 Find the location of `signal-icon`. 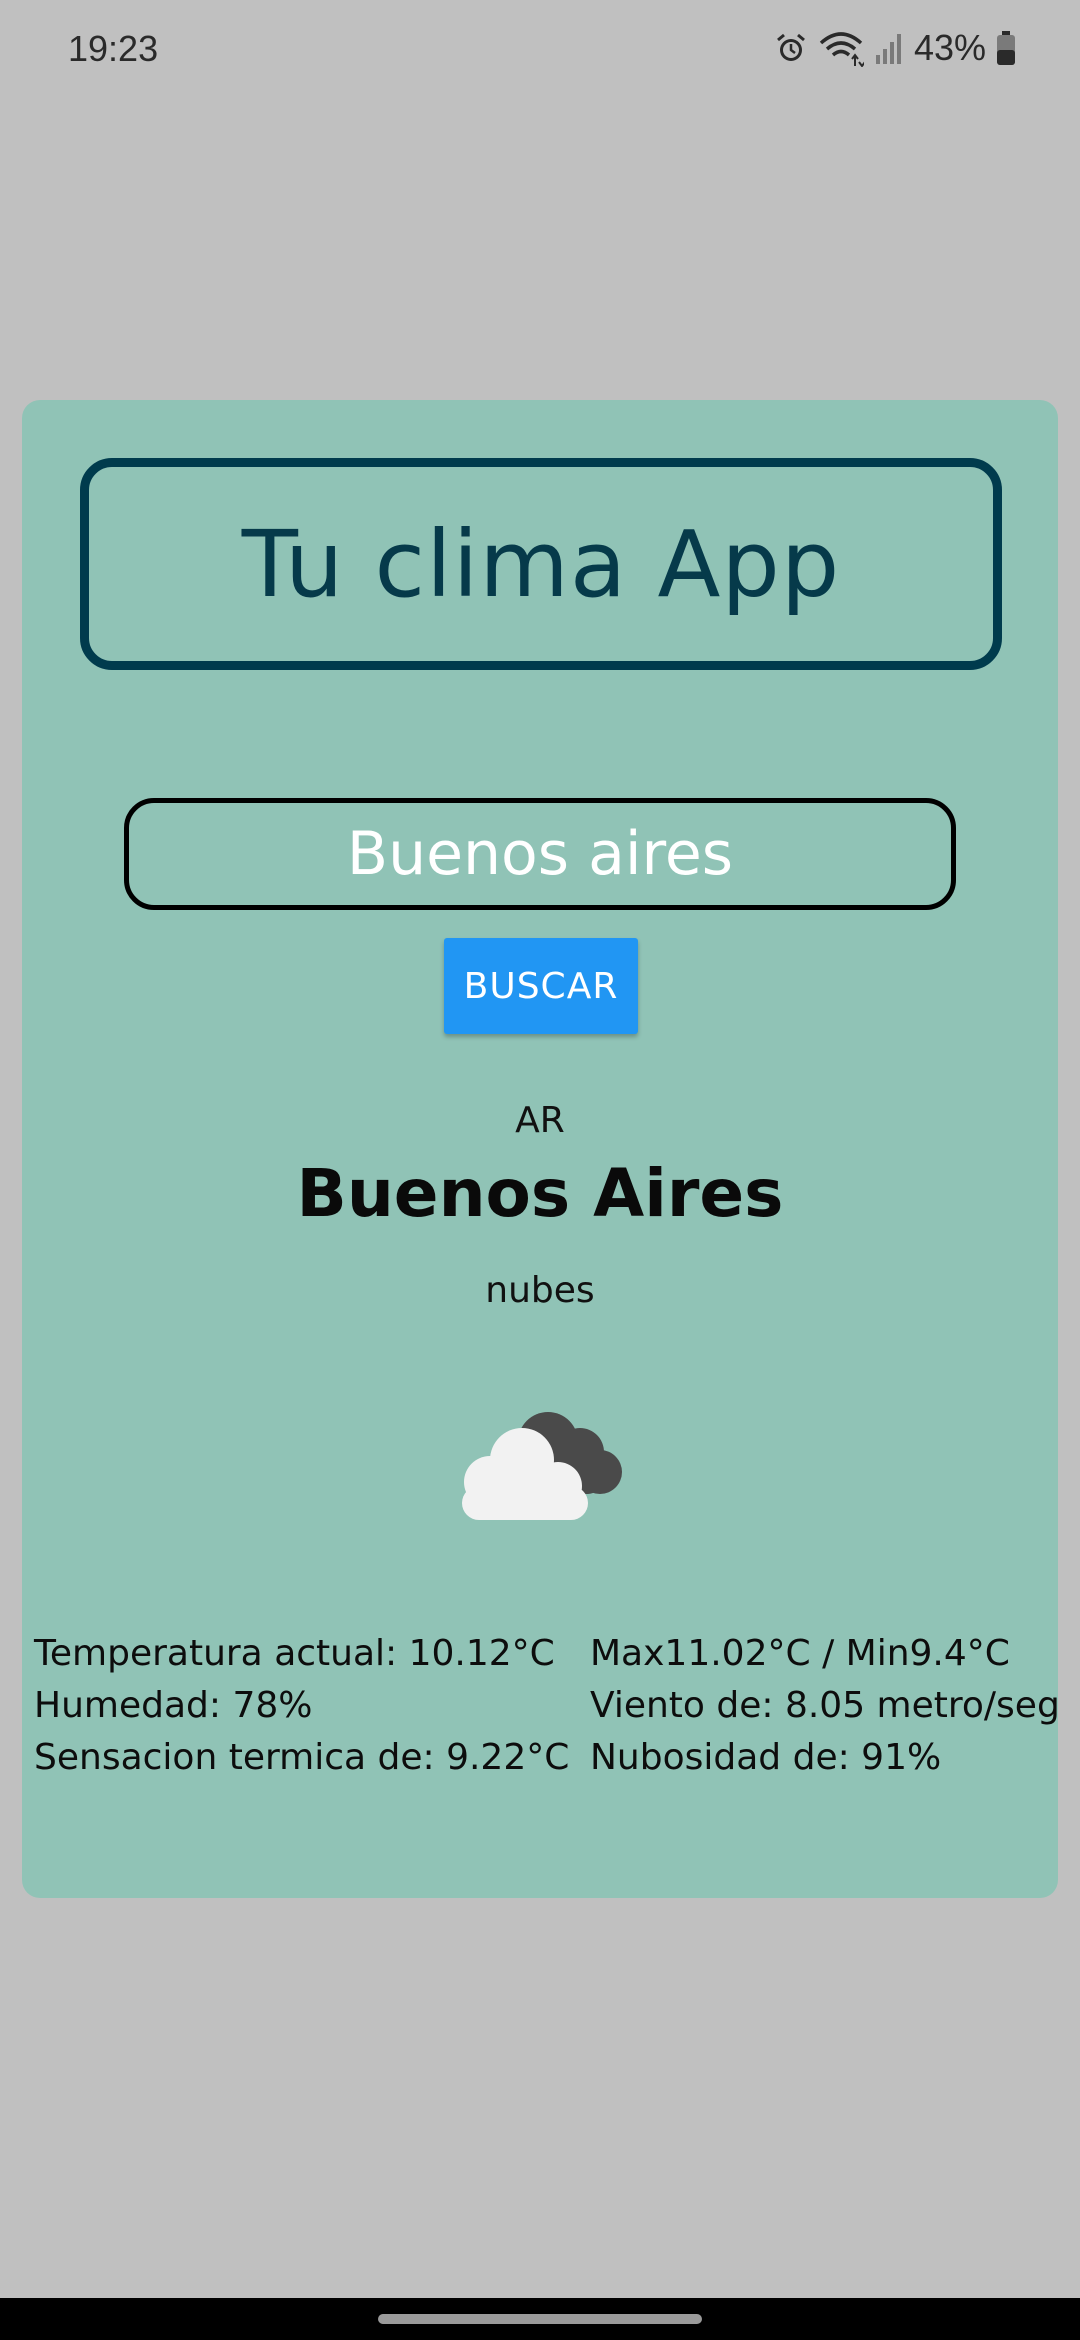

signal-icon is located at coordinates (889, 48).